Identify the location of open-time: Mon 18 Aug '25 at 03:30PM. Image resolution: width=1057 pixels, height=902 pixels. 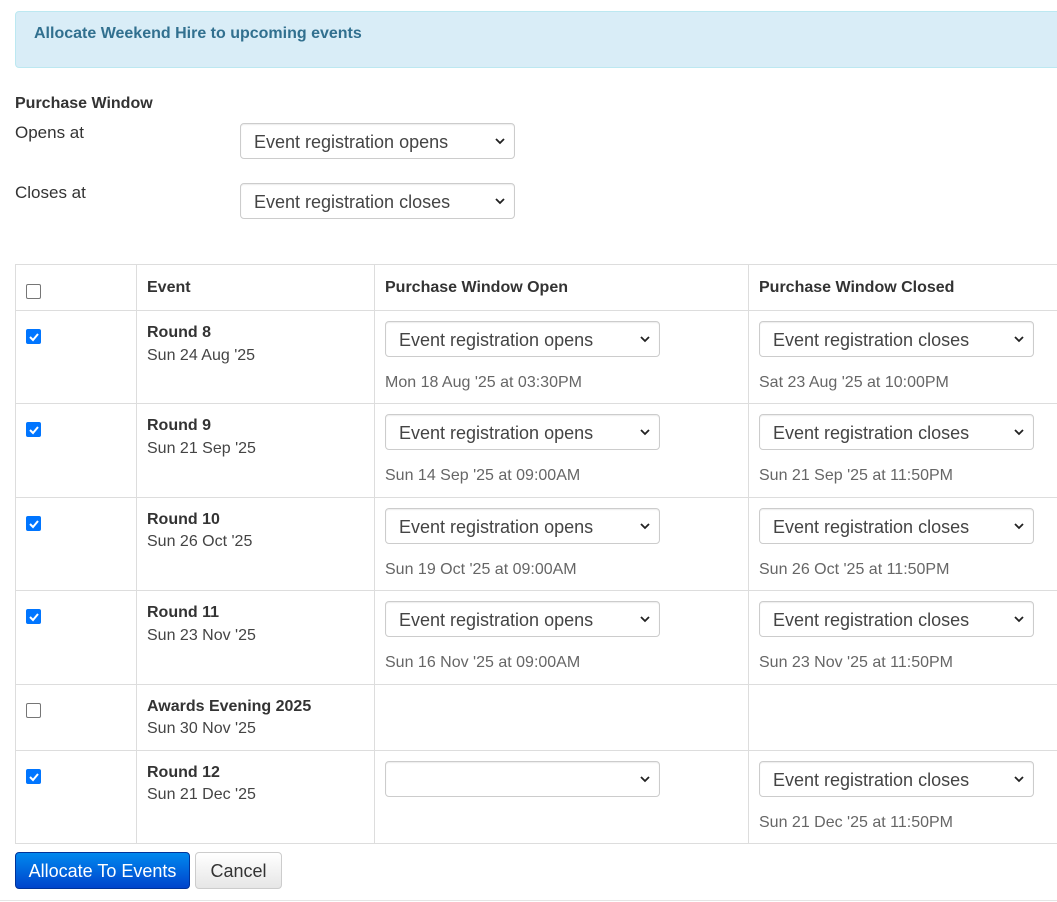
(483, 382).